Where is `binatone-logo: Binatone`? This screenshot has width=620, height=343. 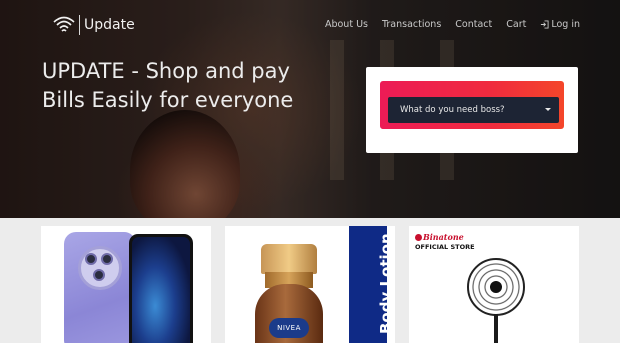
binatone-logo: Binatone is located at coordinates (439, 237).